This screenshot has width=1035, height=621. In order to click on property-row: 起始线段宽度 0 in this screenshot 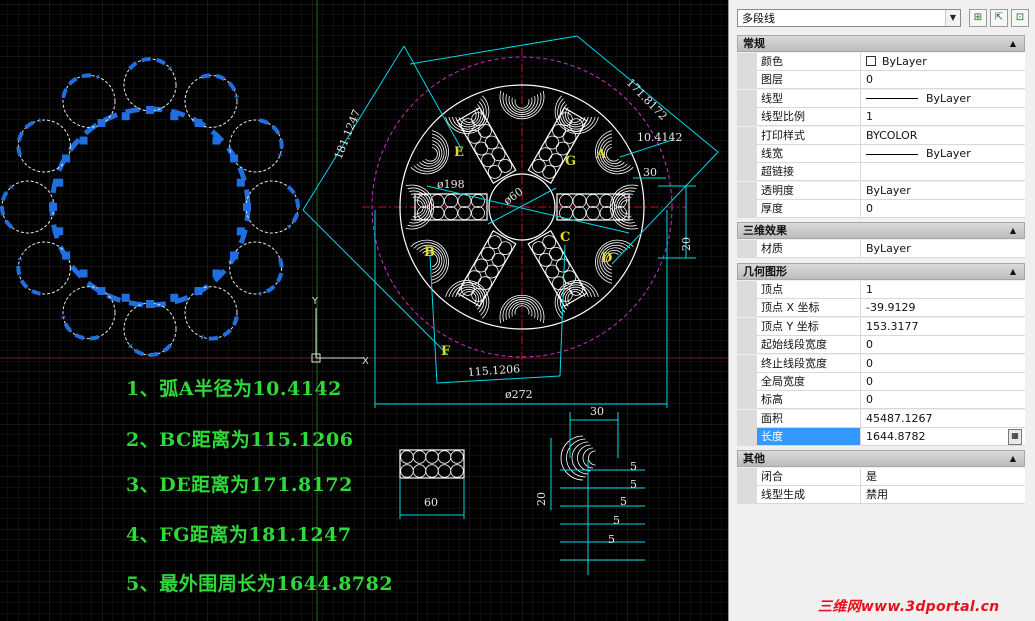, I will do `click(881, 345)`.